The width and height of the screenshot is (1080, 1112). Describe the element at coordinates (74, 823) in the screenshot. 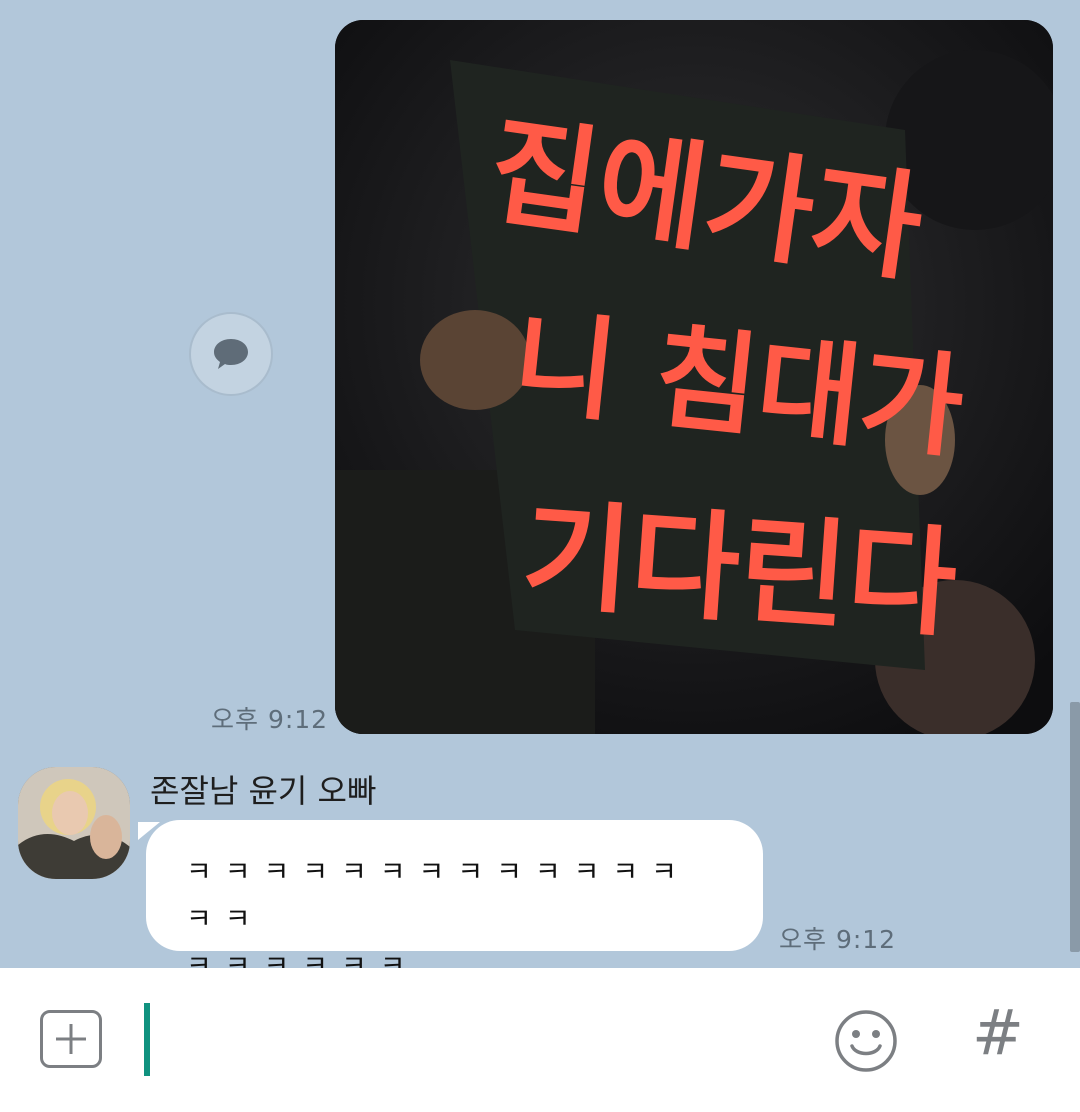

I see `avatar` at that location.